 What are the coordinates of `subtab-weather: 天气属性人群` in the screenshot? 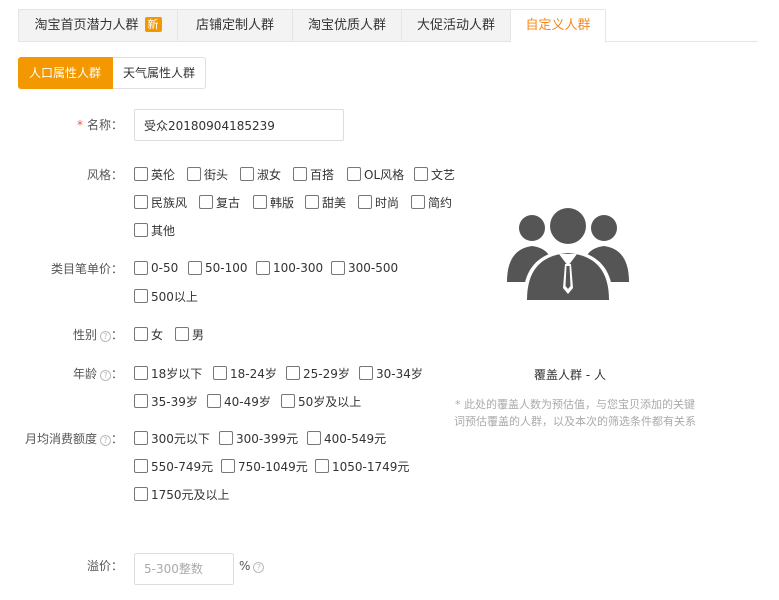 It's located at (159, 73).